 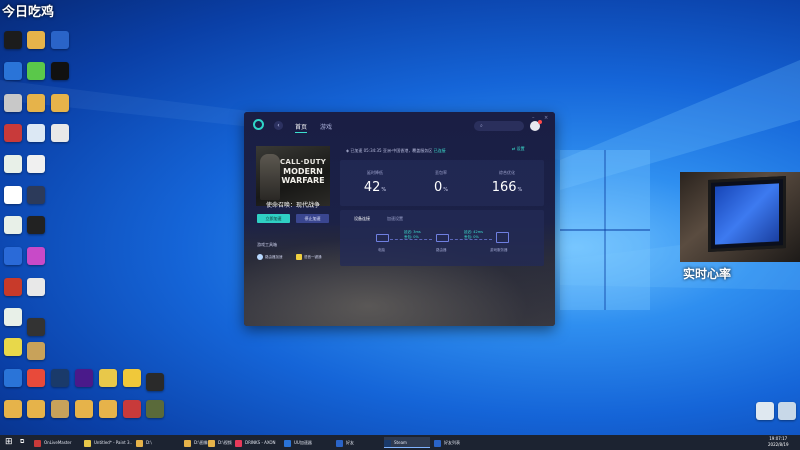 What do you see at coordinates (546, 118) in the screenshot?
I see `close-icon: ×` at bounding box center [546, 118].